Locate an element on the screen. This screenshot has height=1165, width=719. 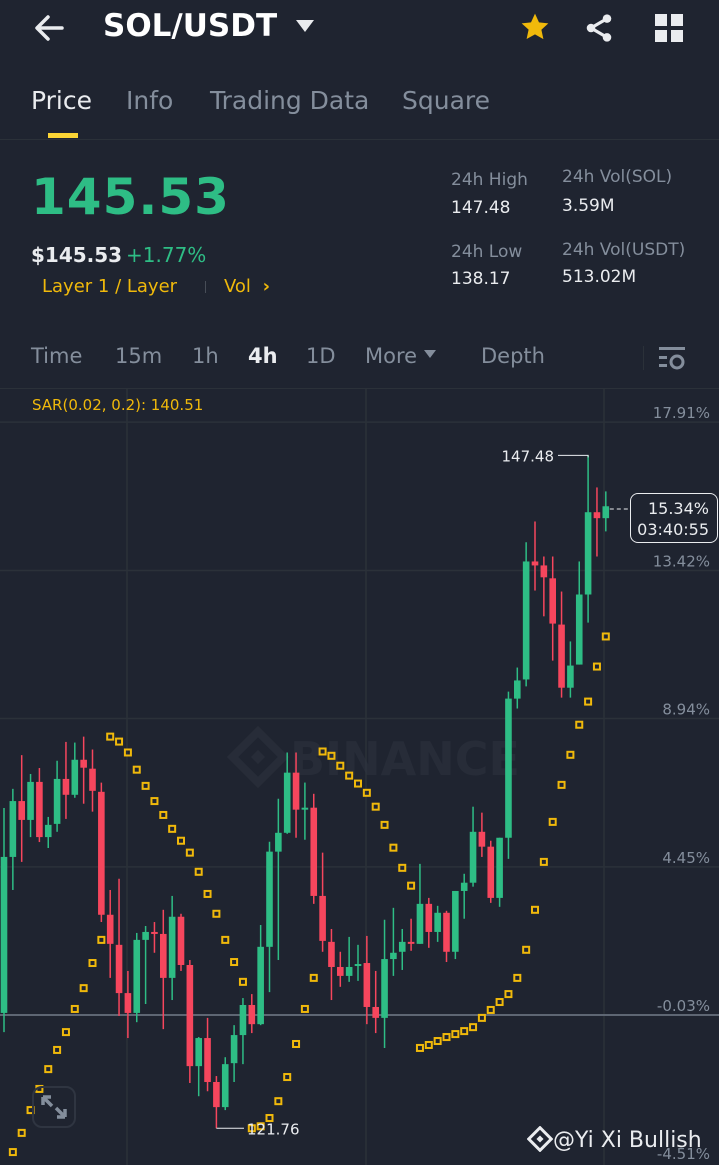
share-icon is located at coordinates (599, 28).